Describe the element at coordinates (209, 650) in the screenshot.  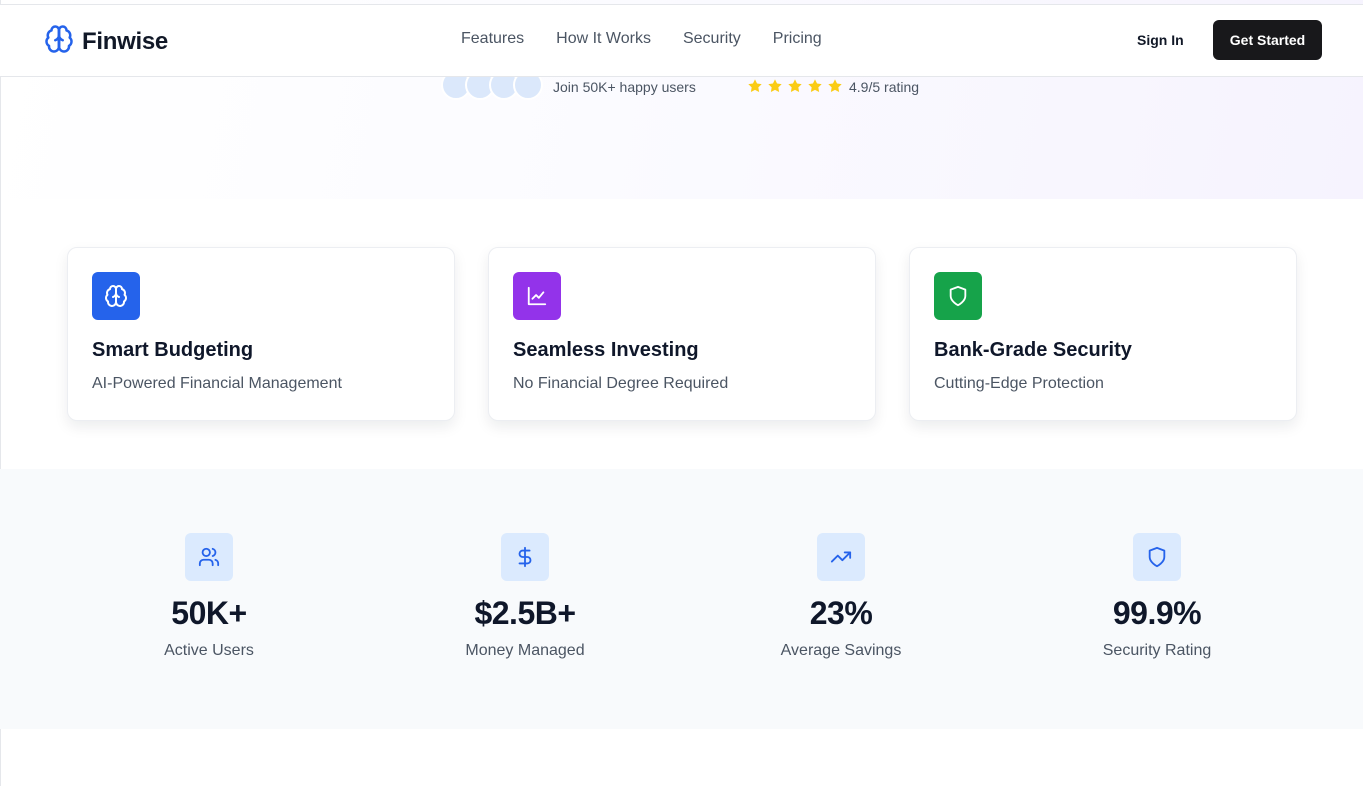
I see `stat-label: Active Users` at that location.